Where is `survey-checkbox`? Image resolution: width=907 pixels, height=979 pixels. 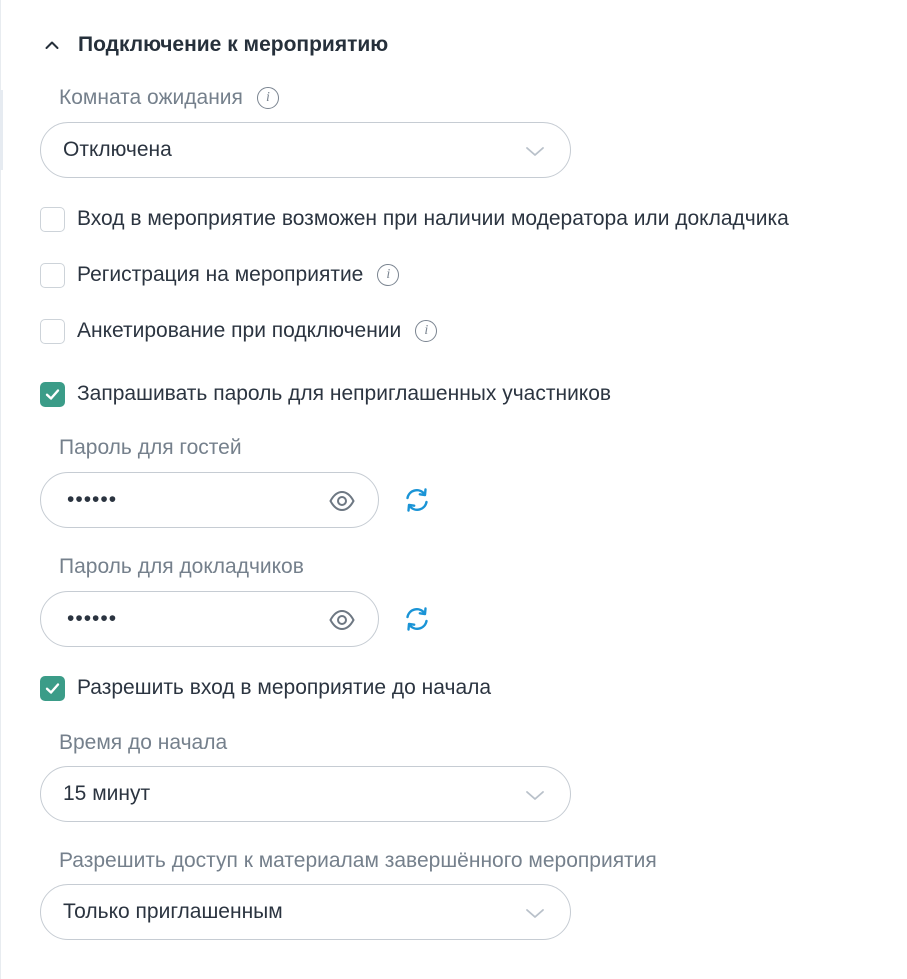
survey-checkbox is located at coordinates (52, 331).